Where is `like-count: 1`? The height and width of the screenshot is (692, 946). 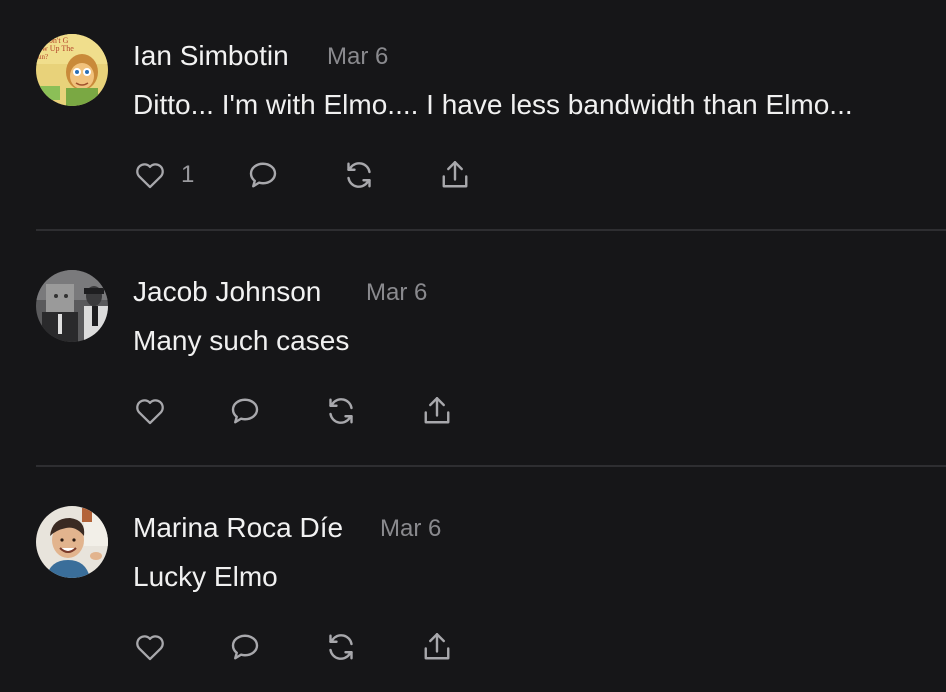
like-count: 1 is located at coordinates (188, 174).